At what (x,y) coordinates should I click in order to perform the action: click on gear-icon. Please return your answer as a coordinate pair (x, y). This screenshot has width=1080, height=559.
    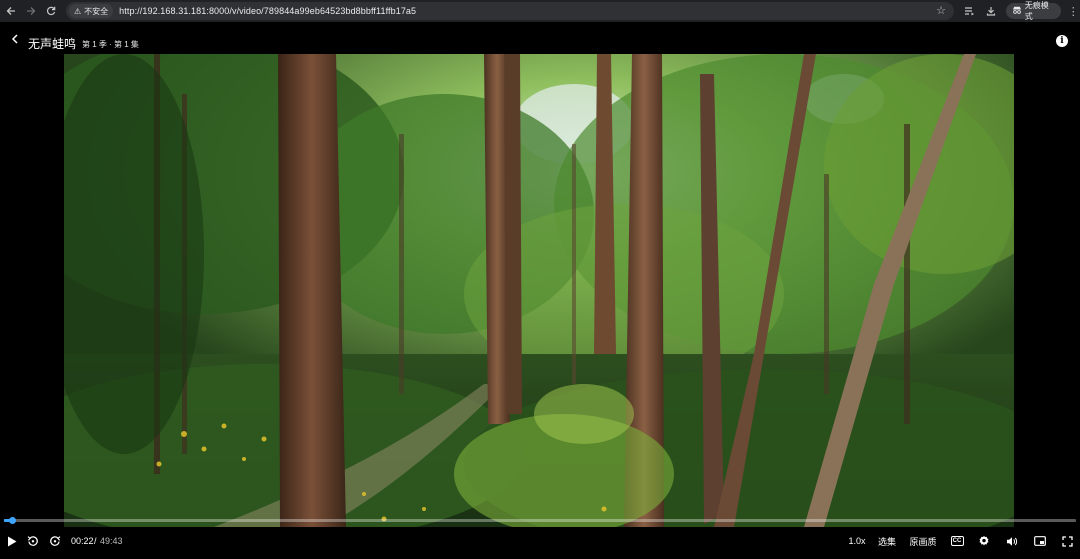
    Looking at the image, I should click on (984, 541).